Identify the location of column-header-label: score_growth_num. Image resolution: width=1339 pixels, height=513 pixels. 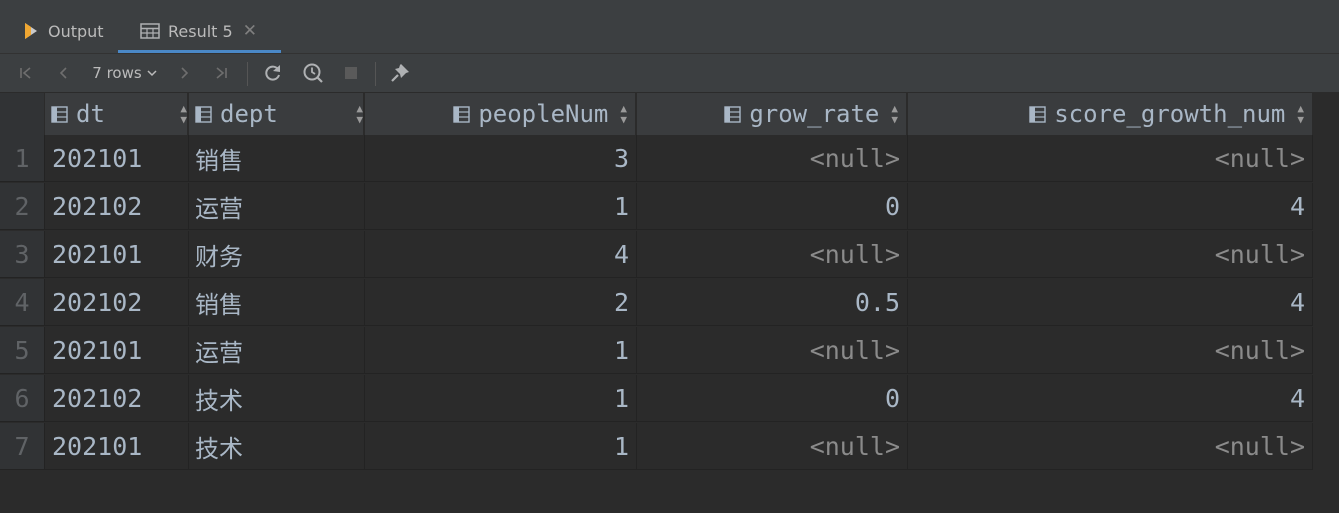
(1170, 114).